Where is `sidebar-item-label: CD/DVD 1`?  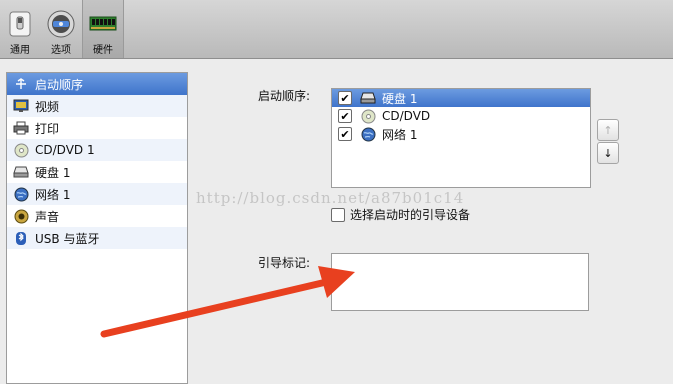
sidebar-item-label: CD/DVD 1 is located at coordinates (65, 150).